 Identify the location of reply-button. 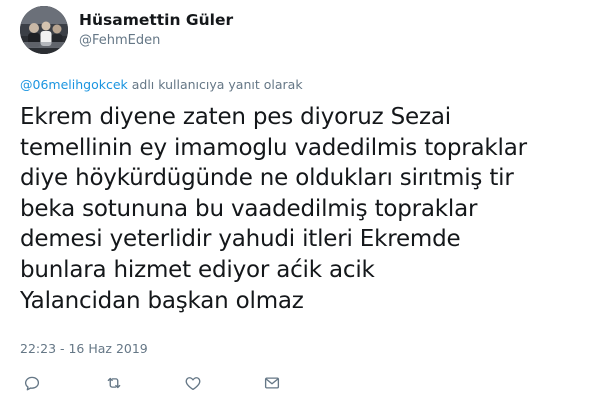
(32, 383).